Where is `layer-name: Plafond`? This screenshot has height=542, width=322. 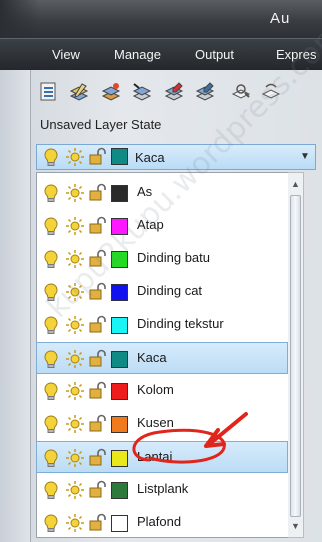
layer-name: Plafond is located at coordinates (159, 521).